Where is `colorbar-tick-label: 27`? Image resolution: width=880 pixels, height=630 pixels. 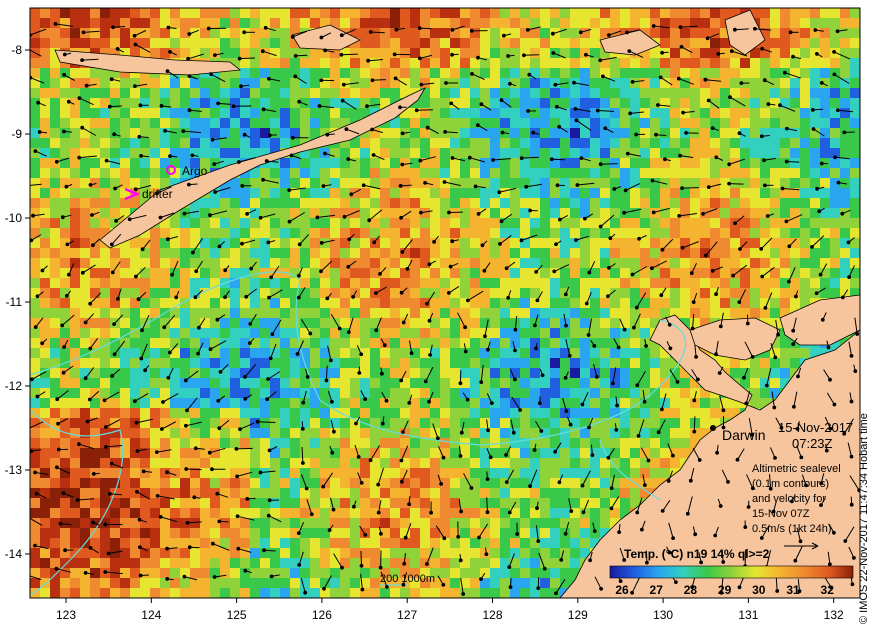 colorbar-tick-label: 27 is located at coordinates (657, 590).